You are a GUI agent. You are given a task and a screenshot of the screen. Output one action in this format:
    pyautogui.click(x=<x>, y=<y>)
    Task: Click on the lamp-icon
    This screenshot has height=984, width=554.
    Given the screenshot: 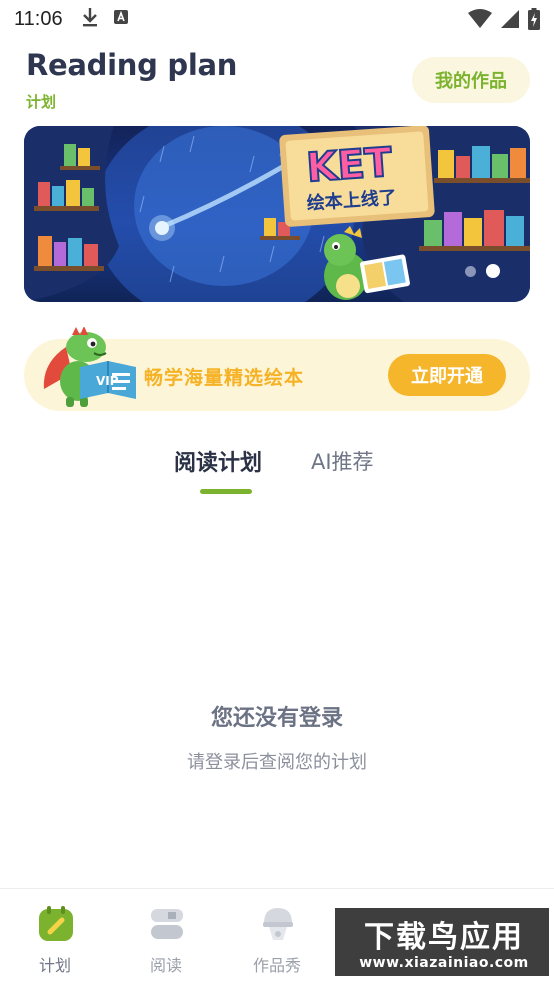 What is the action you would take?
    pyautogui.click(x=278, y=924)
    